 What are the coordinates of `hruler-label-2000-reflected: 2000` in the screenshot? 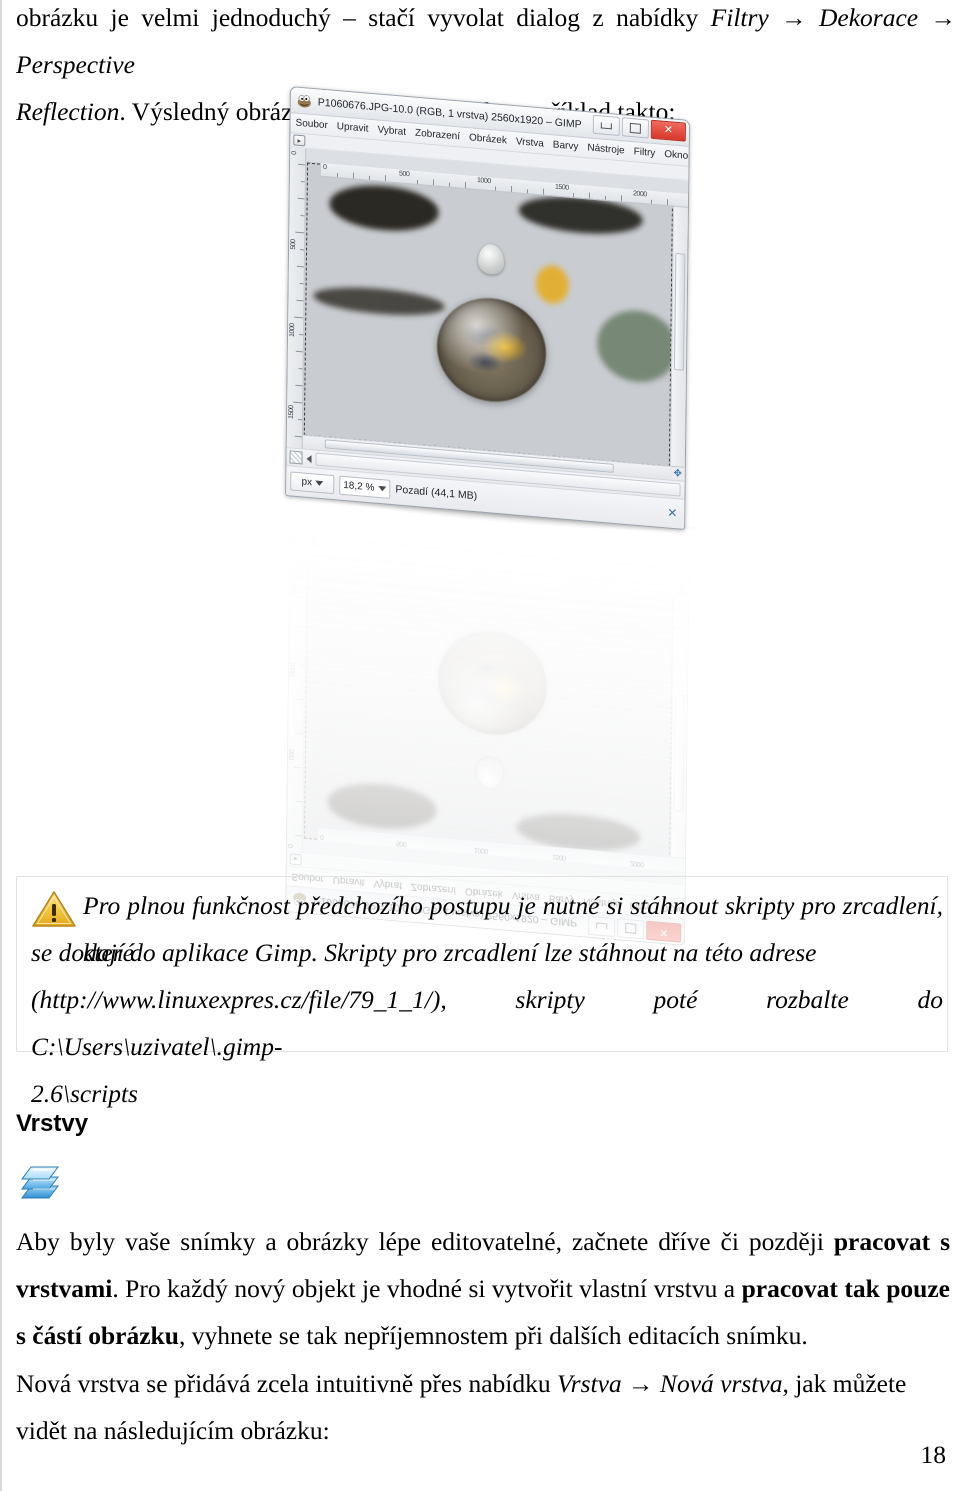 It's located at (636, 863).